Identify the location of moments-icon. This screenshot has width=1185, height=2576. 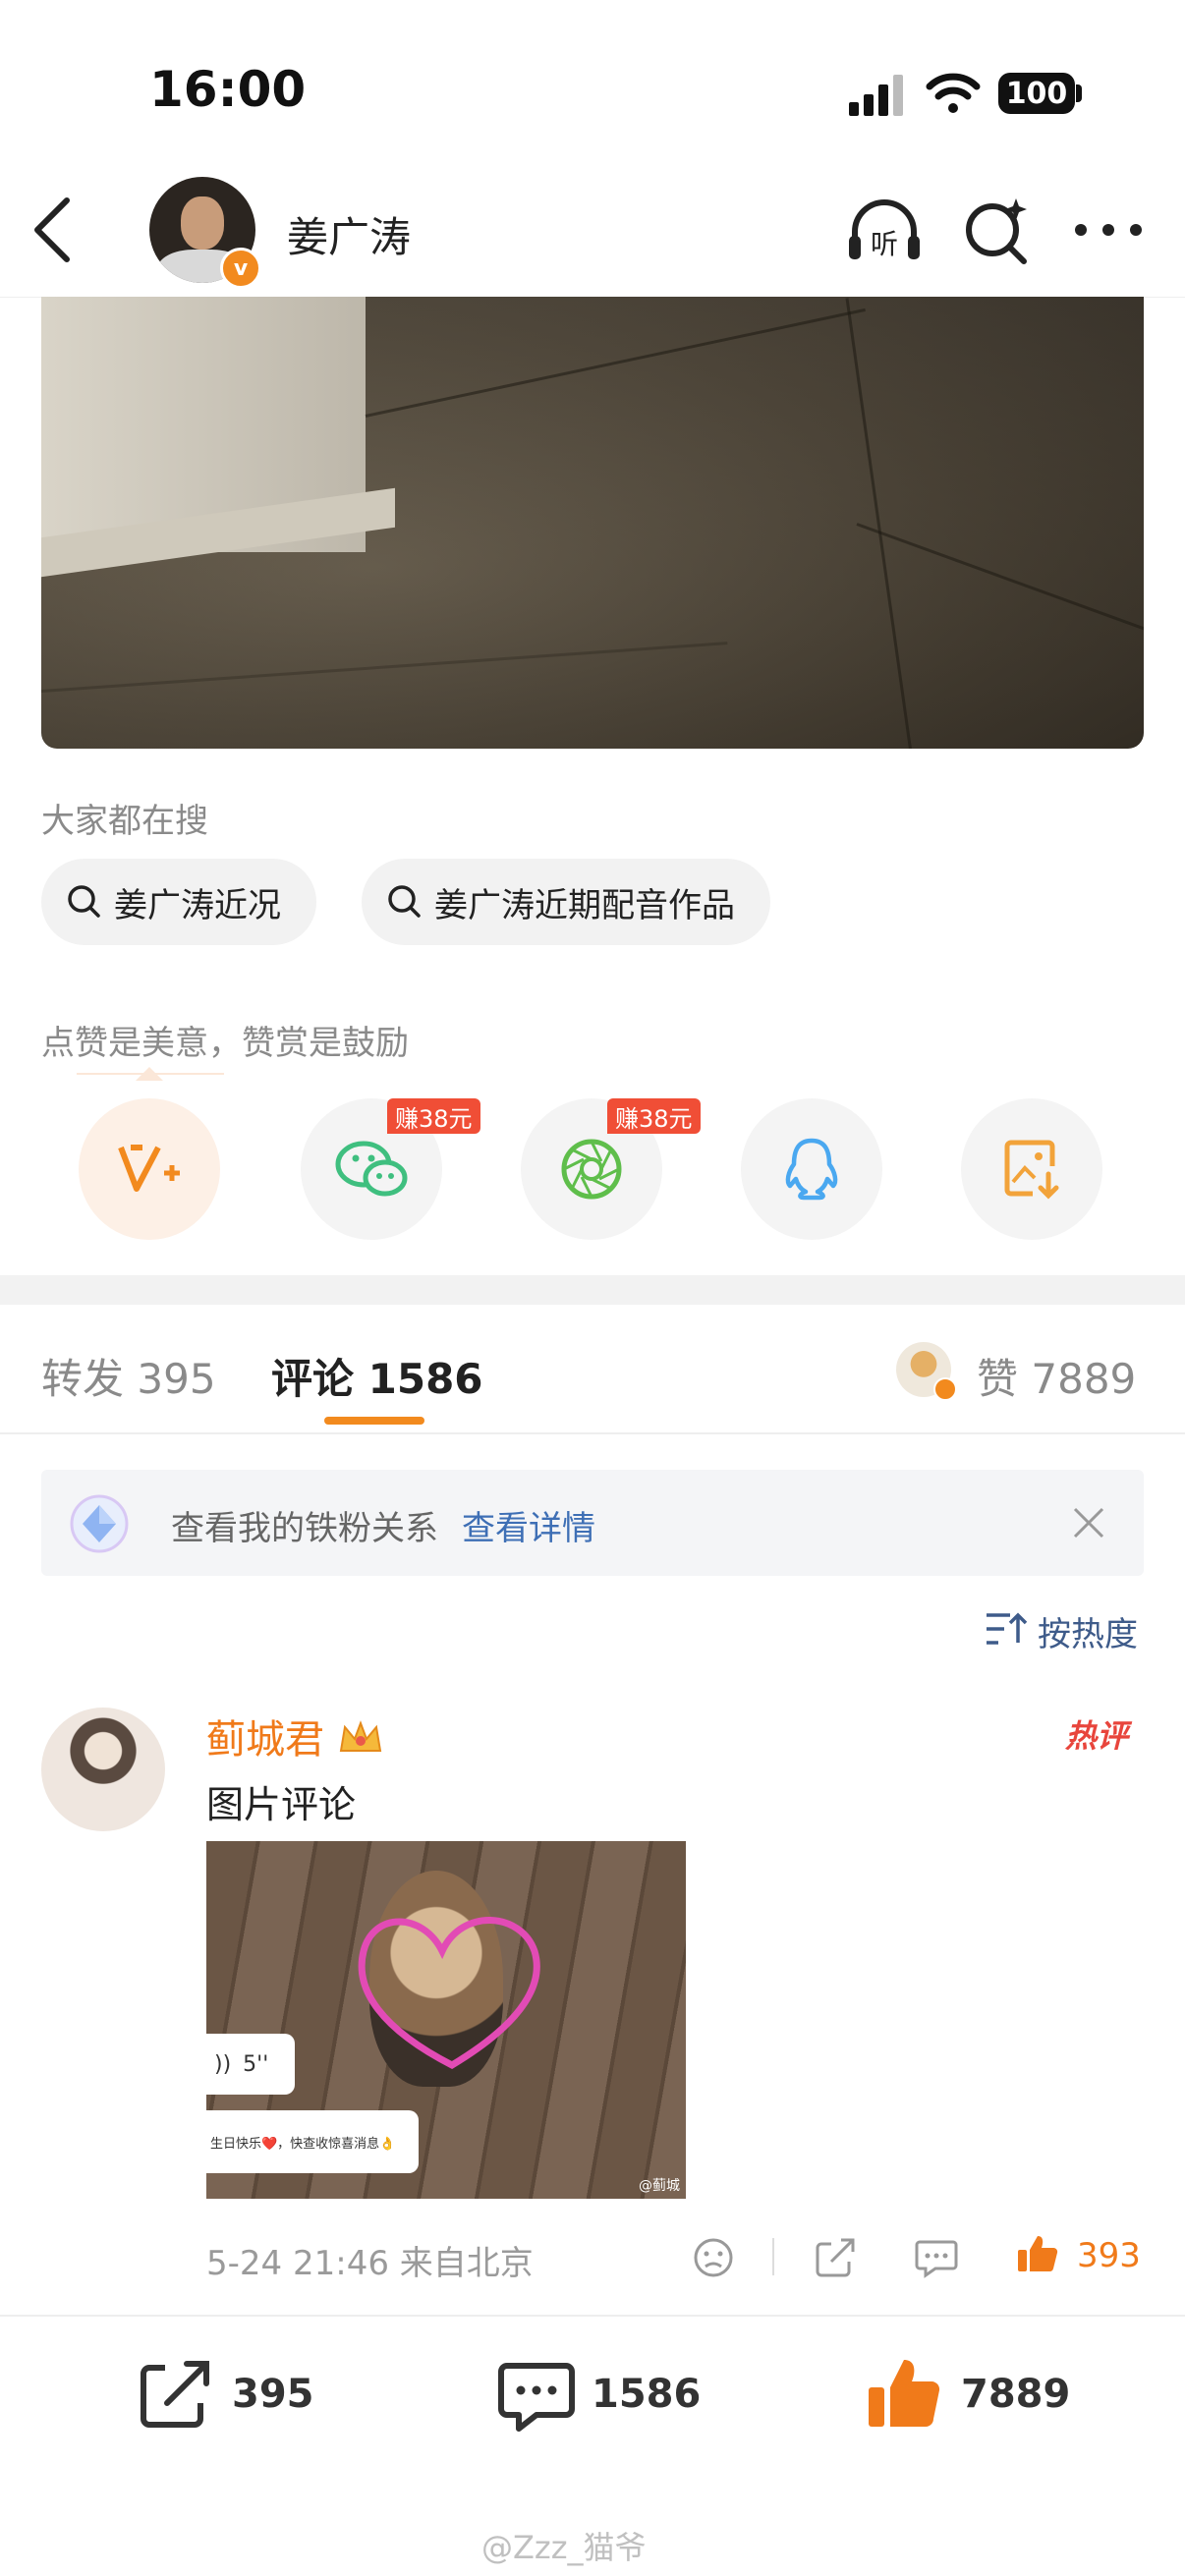
(592, 1169).